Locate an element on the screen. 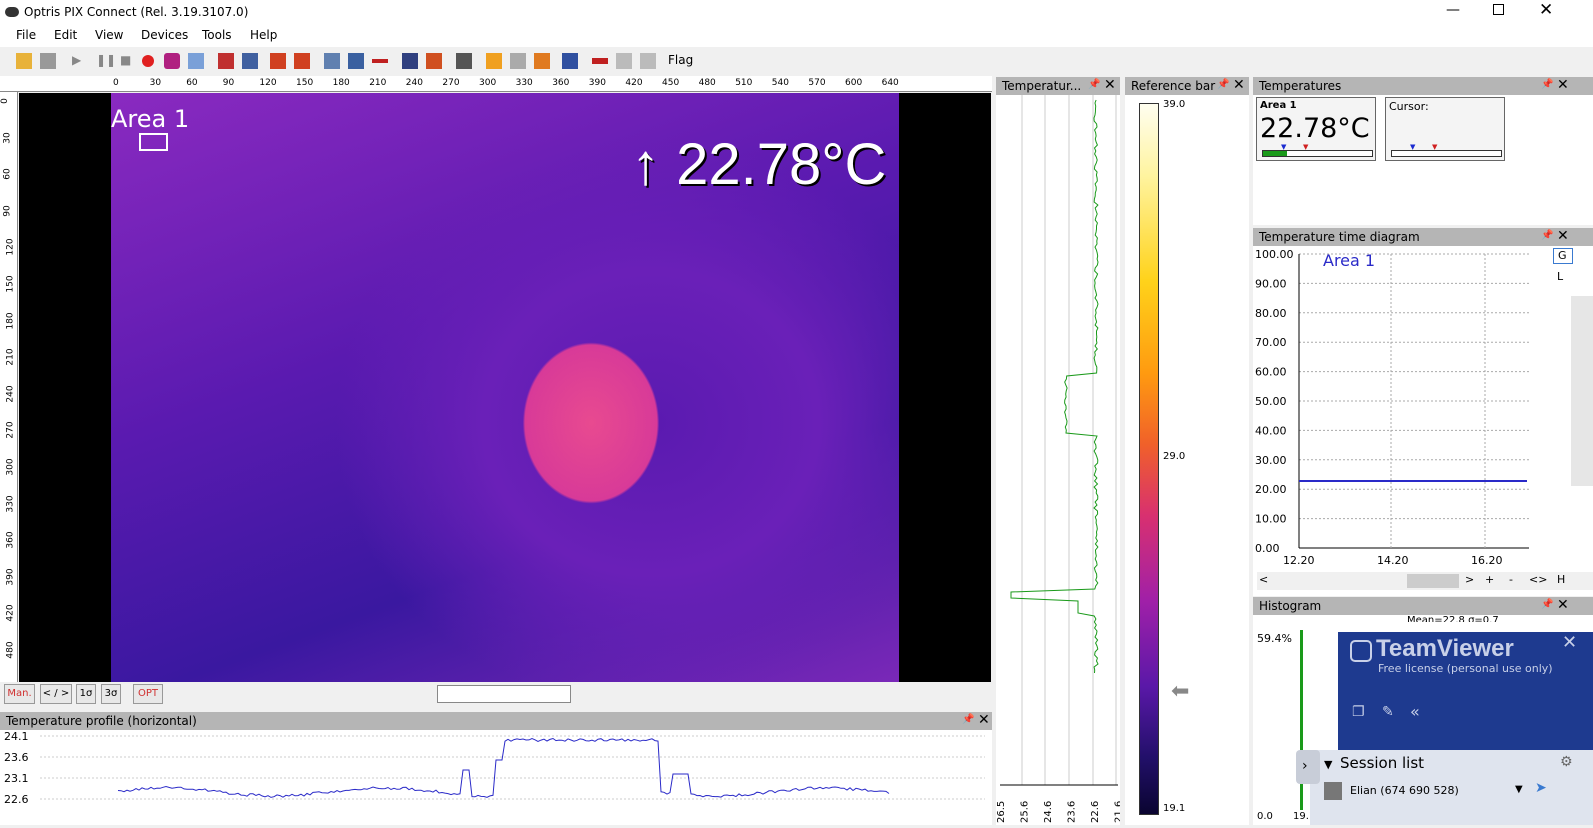 This screenshot has height=828, width=1593. profile-series is located at coordinates (503, 768).